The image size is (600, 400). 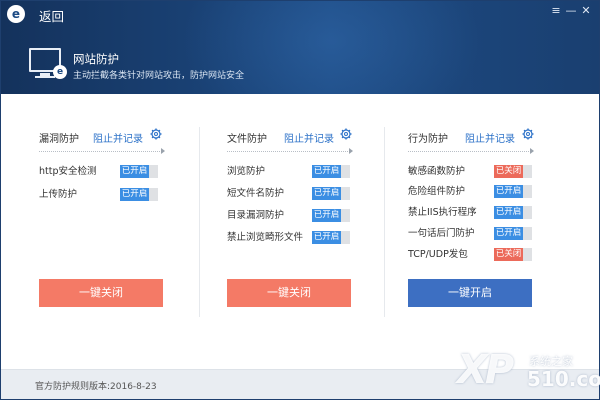 What do you see at coordinates (59, 139) in the screenshot?
I see `panel-title: 漏洞防护` at bounding box center [59, 139].